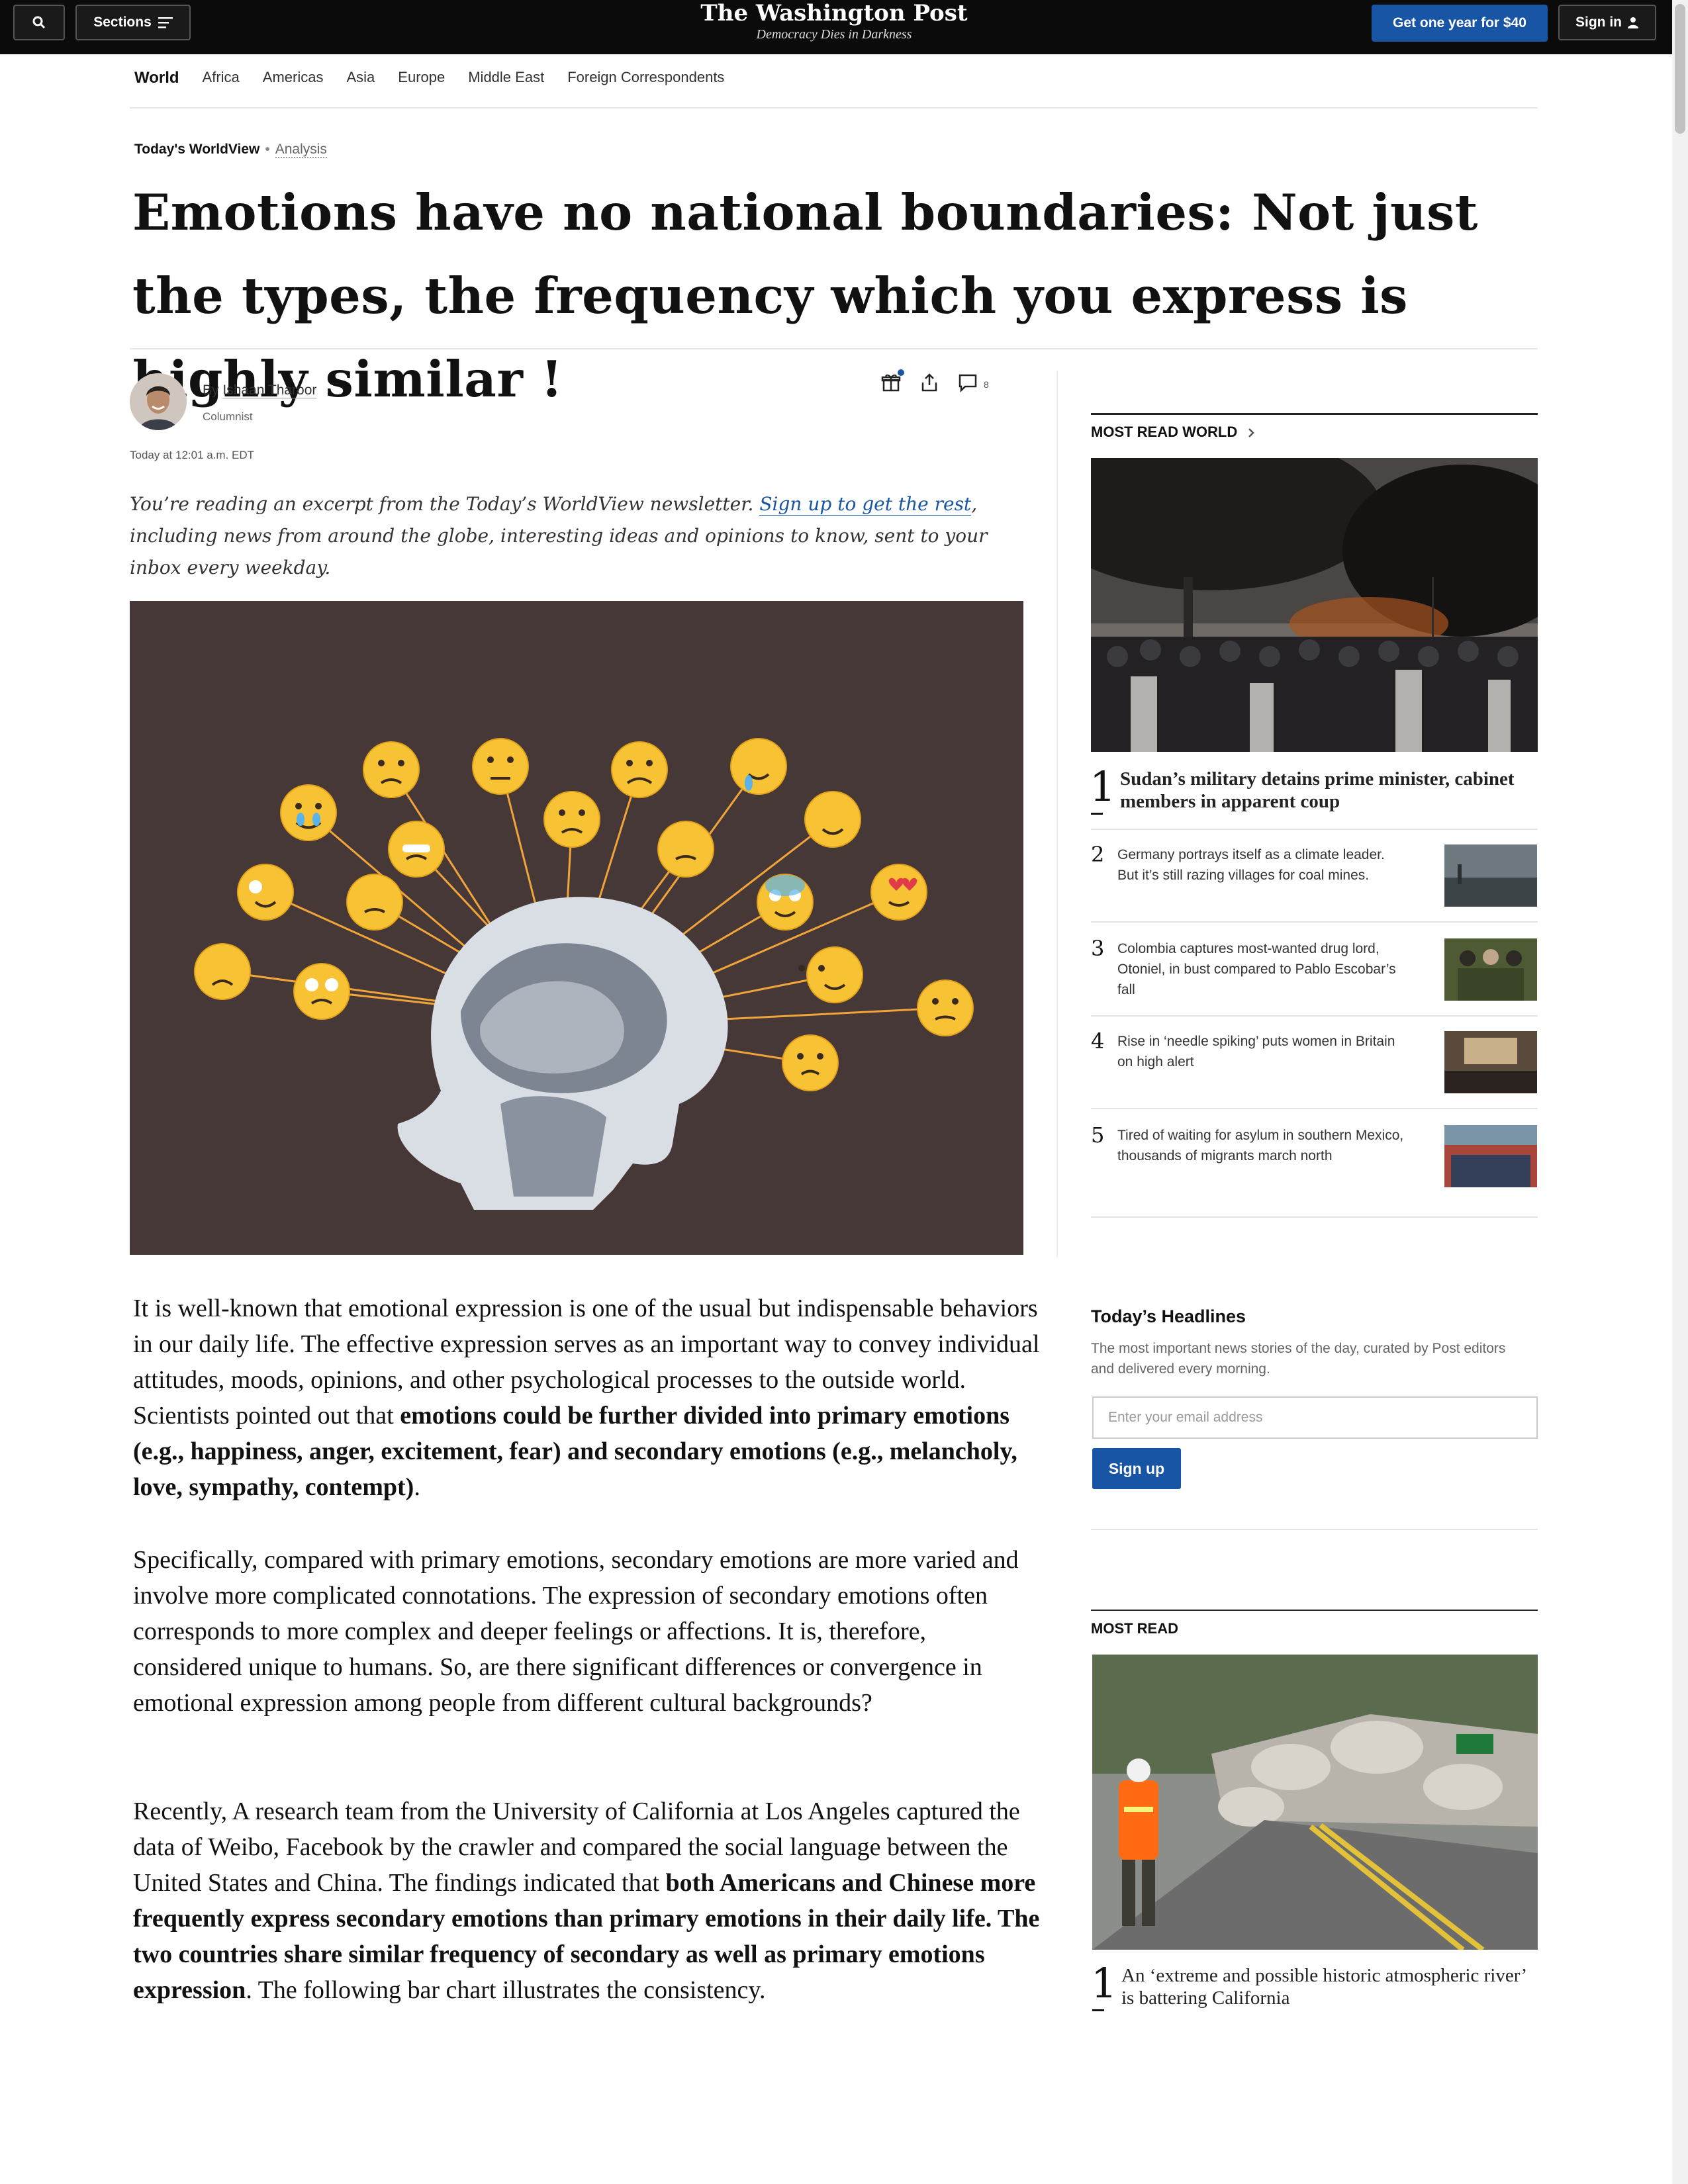 The width and height of the screenshot is (1688, 2184). Describe the element at coordinates (1633, 22) in the screenshot. I see `user-icon` at that location.